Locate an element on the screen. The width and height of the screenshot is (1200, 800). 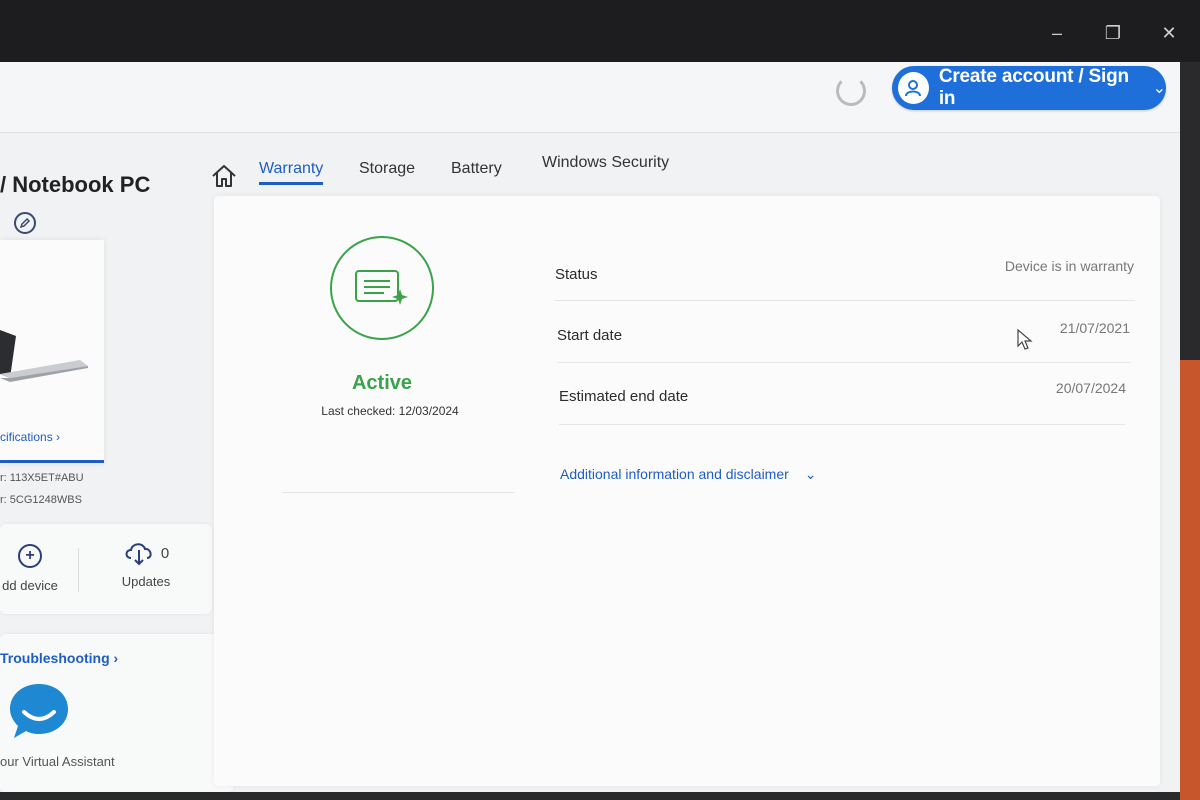
warranty-state: Active is located at coordinates (382, 383).